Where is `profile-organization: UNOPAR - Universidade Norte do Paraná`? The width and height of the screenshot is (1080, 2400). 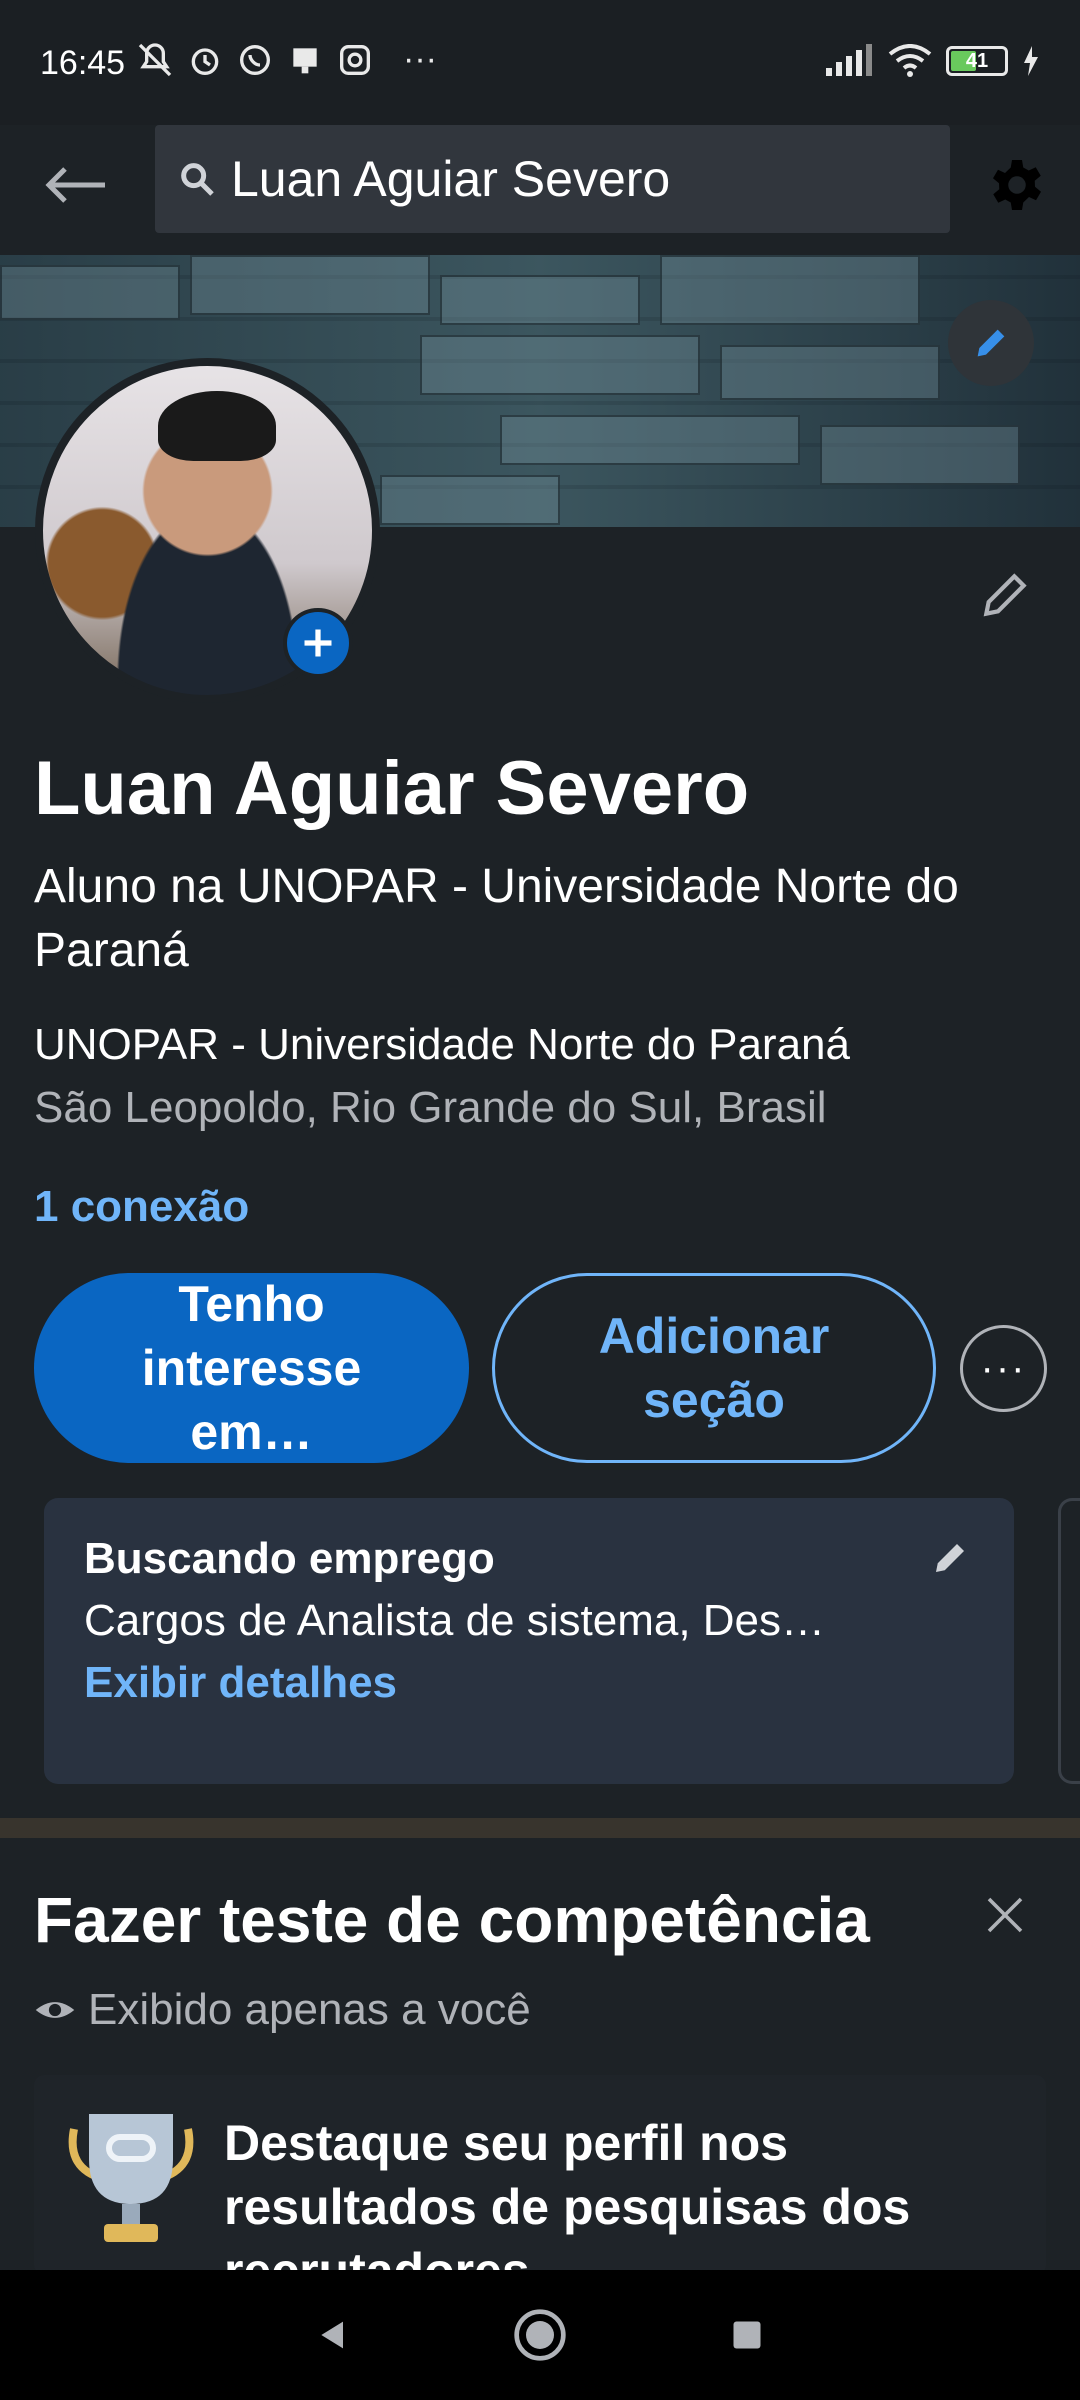 profile-organization: UNOPAR - Universidade Norte do Paraná is located at coordinates (442, 1044).